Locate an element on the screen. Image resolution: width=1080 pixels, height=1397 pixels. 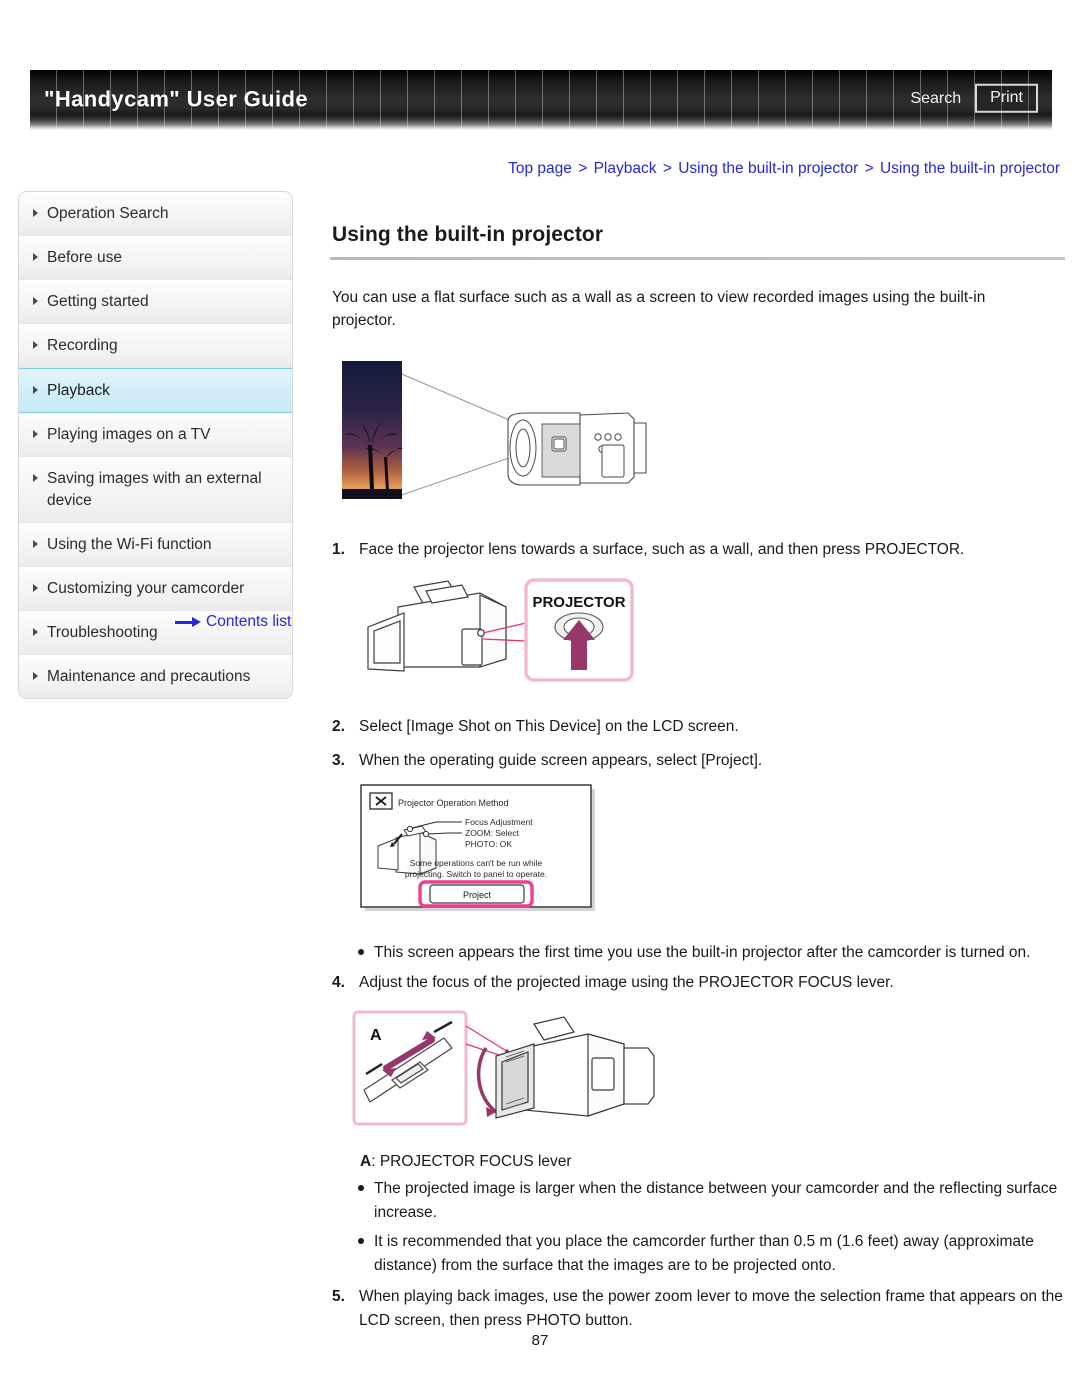
sidebar-item-operation-search: Operation Search is located at coordinates (155, 214).